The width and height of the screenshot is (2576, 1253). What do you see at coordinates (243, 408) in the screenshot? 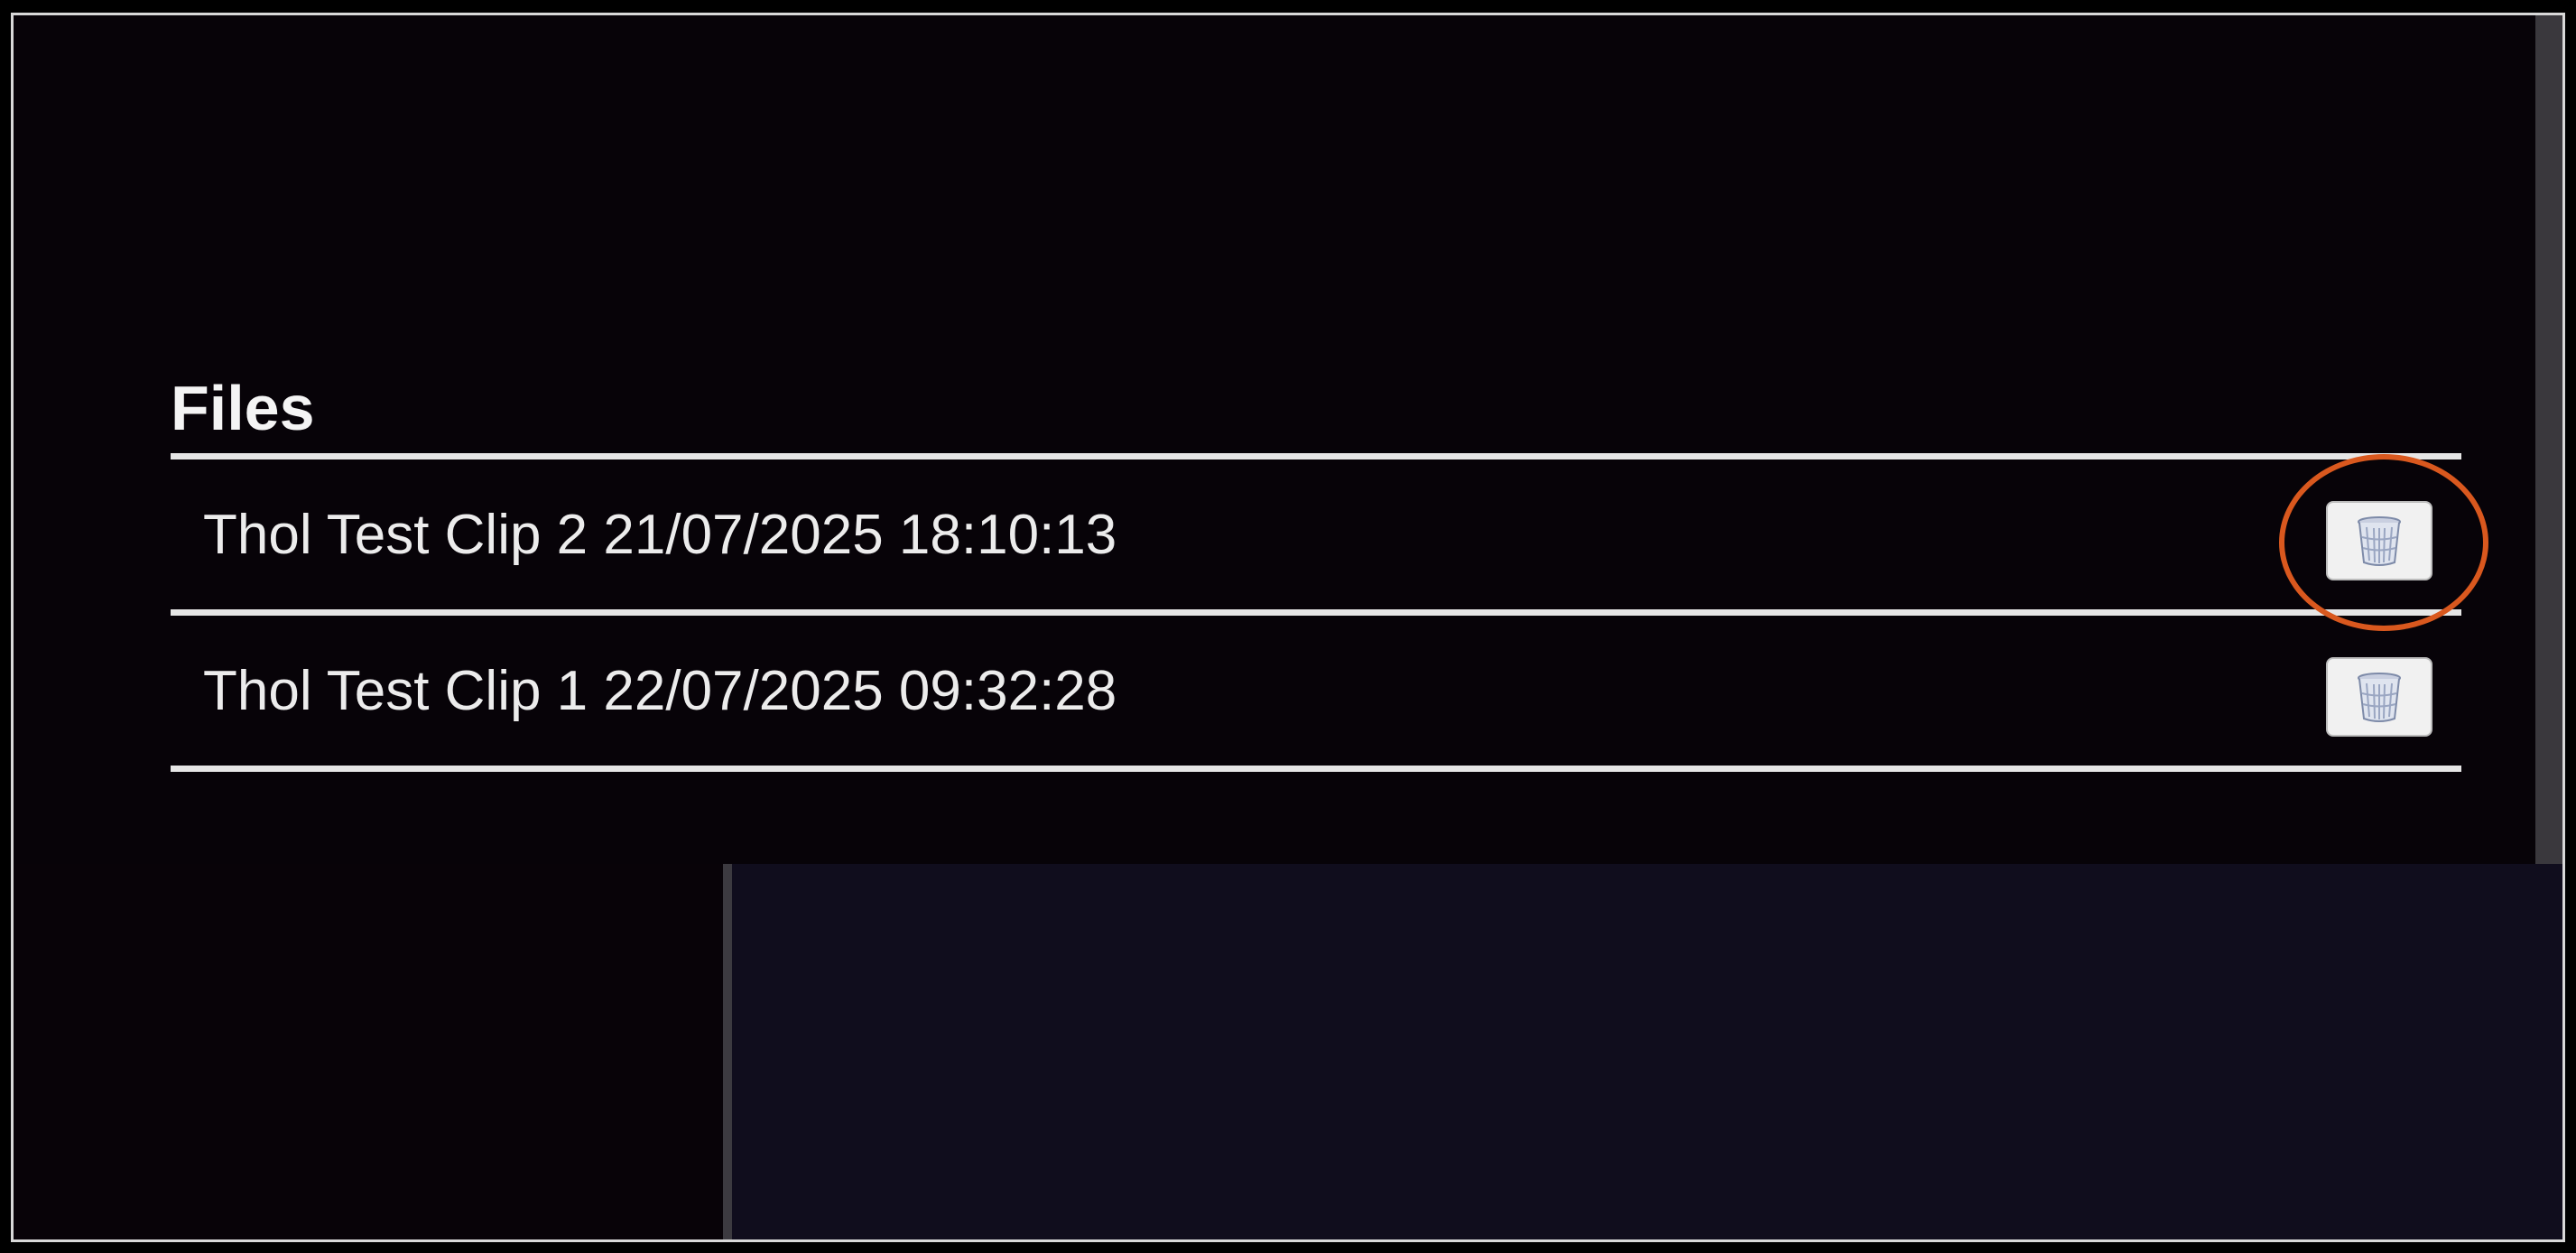
I see `files-heading: Files` at bounding box center [243, 408].